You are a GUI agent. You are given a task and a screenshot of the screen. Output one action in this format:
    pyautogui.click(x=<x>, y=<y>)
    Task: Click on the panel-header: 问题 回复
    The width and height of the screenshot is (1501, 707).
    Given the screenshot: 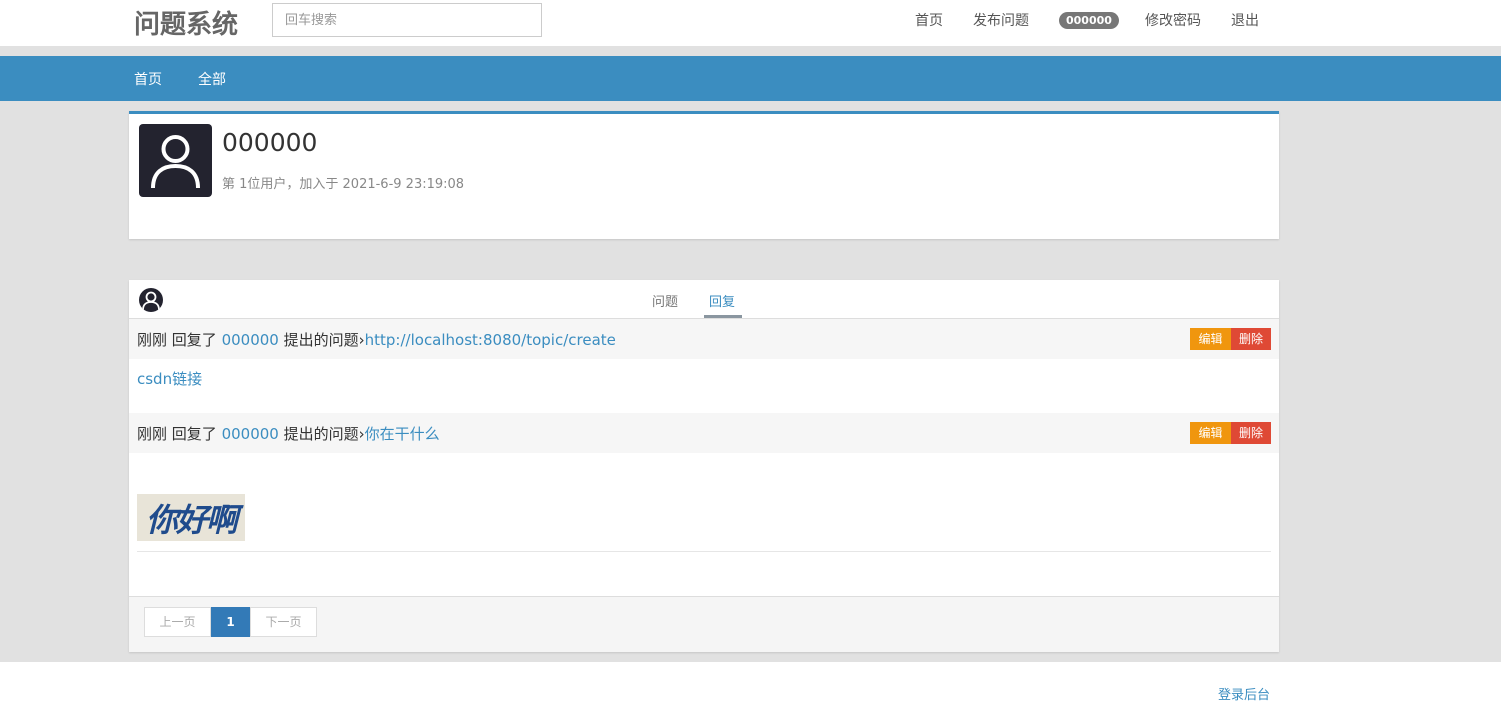 What is the action you would take?
    pyautogui.click(x=704, y=299)
    